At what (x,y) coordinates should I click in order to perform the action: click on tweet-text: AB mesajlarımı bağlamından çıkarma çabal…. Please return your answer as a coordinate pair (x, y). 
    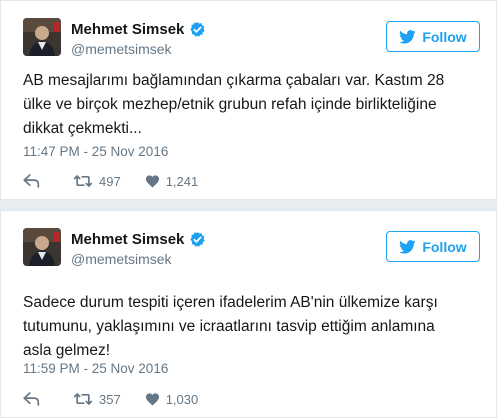
    Looking at the image, I should click on (234, 104).